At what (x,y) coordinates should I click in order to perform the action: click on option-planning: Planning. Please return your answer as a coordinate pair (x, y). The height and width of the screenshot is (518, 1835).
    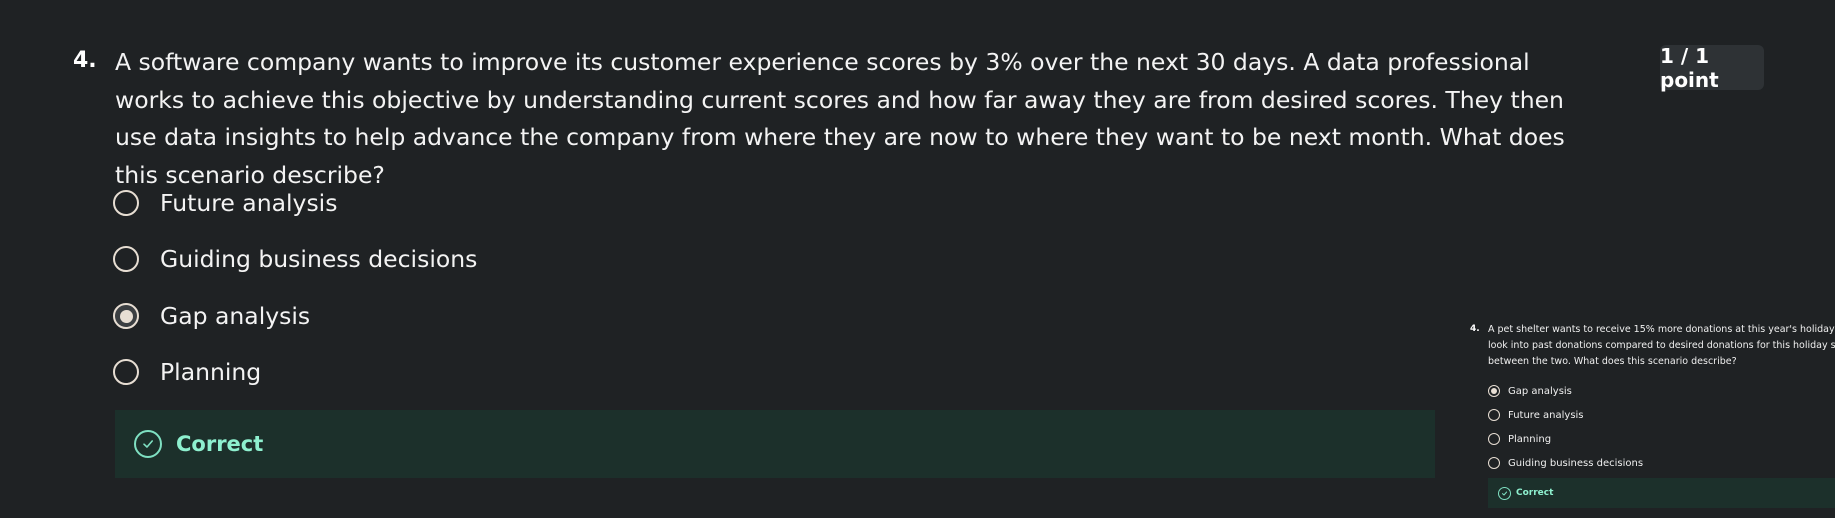
    Looking at the image, I should click on (187, 372).